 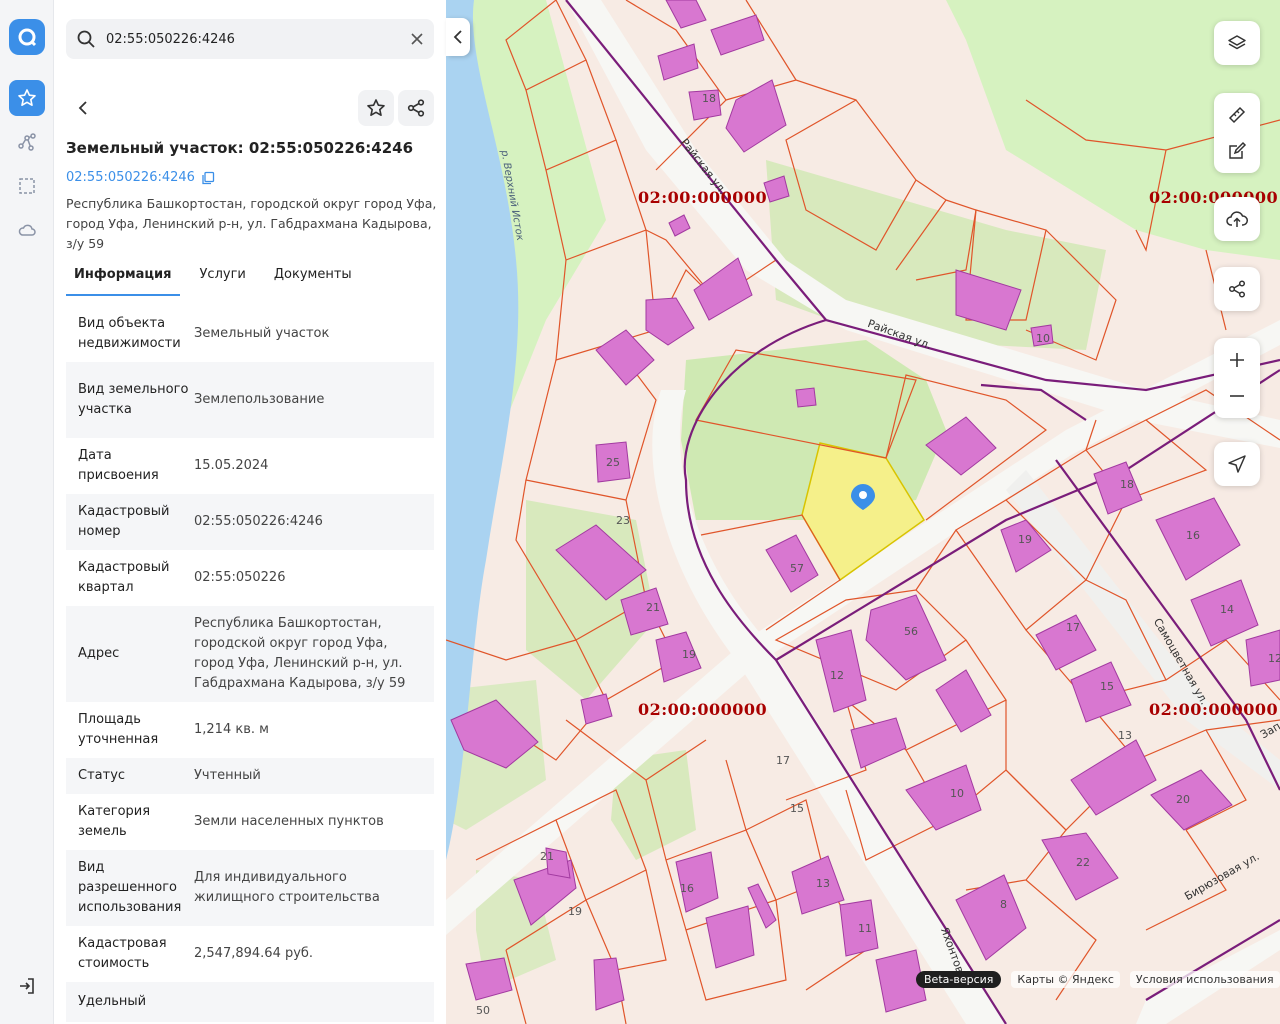 I want to click on terms-link: Условия использования, so click(x=1204, y=979).